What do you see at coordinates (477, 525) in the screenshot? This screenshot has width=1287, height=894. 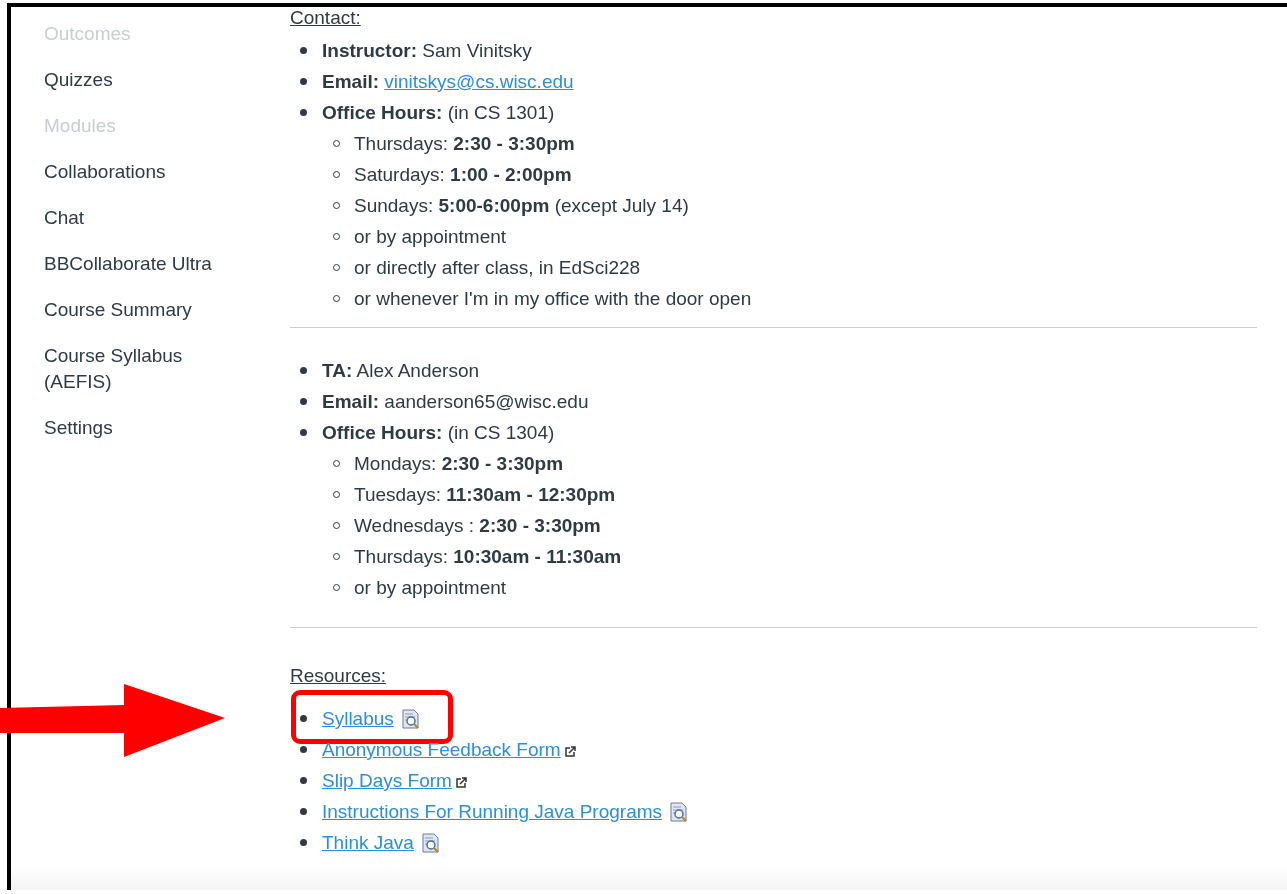 I see `hours-entry: Wednesdays : 2:30 - 3:30pm` at bounding box center [477, 525].